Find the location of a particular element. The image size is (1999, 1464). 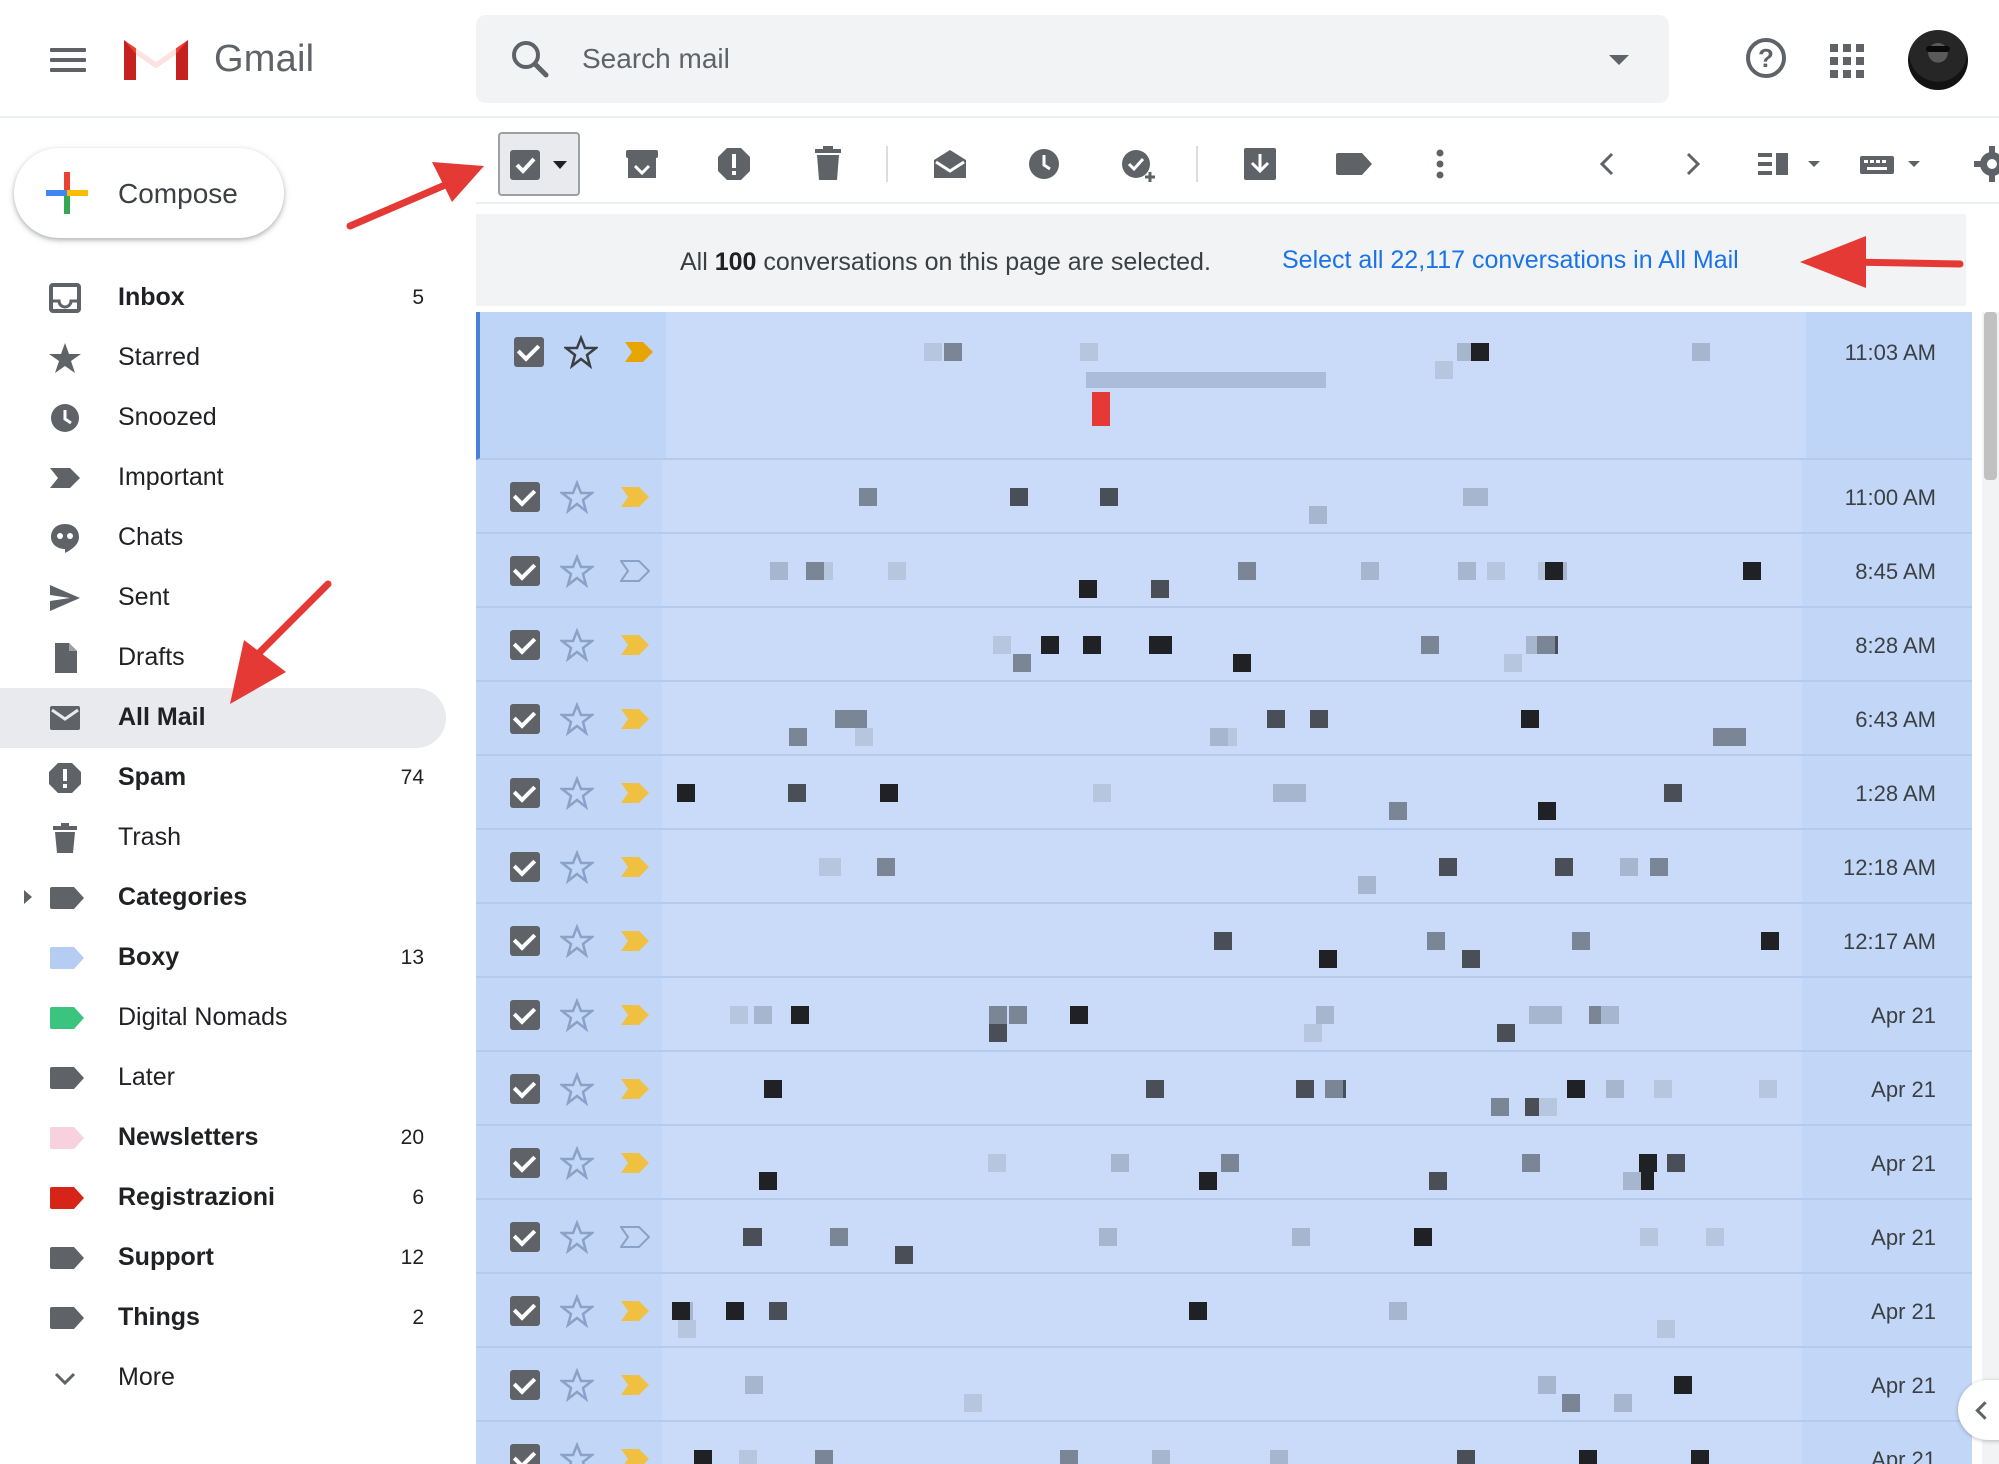

gmail-logo-icon is located at coordinates (156, 58).